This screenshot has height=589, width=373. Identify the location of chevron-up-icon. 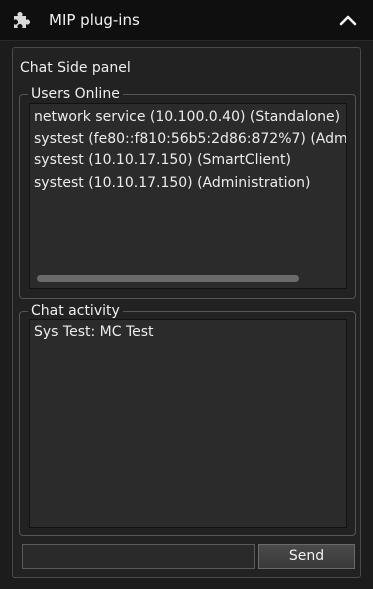
(348, 20).